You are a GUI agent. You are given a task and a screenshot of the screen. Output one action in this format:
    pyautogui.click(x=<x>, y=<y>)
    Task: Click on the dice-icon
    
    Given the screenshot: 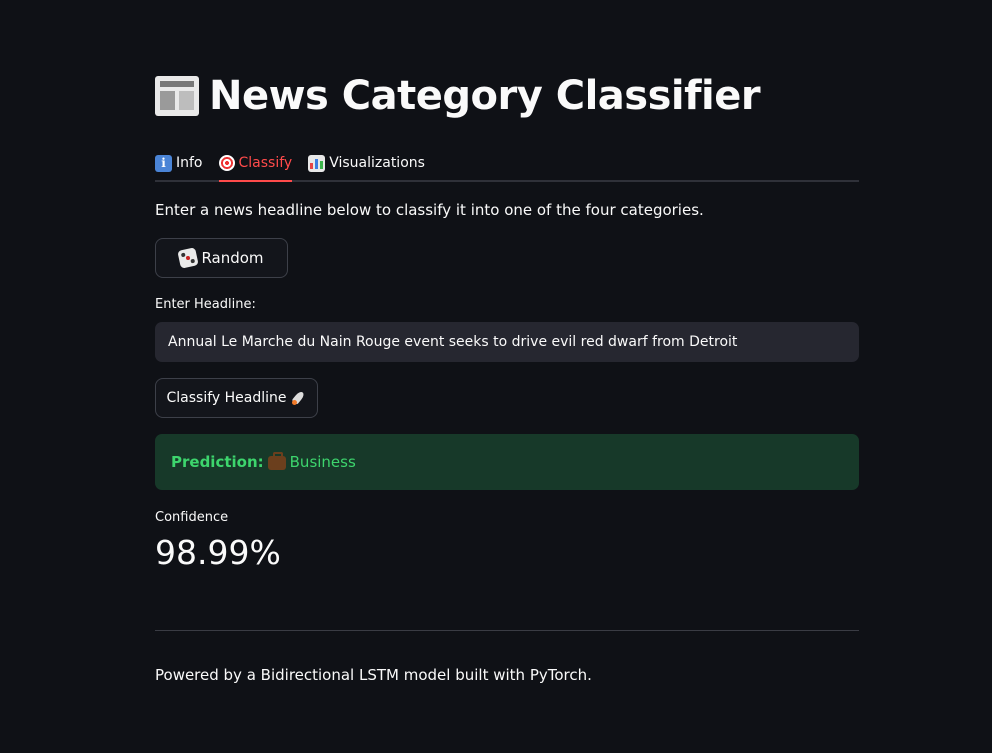 What is the action you would take?
    pyautogui.click(x=188, y=258)
    